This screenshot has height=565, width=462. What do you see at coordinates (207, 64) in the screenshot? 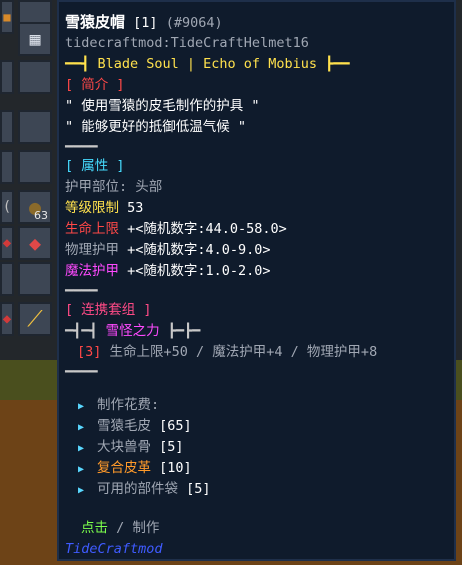
I see `item-series-line: ━━┫ Blade Soul | Echo of Mobius ┣━━` at bounding box center [207, 64].